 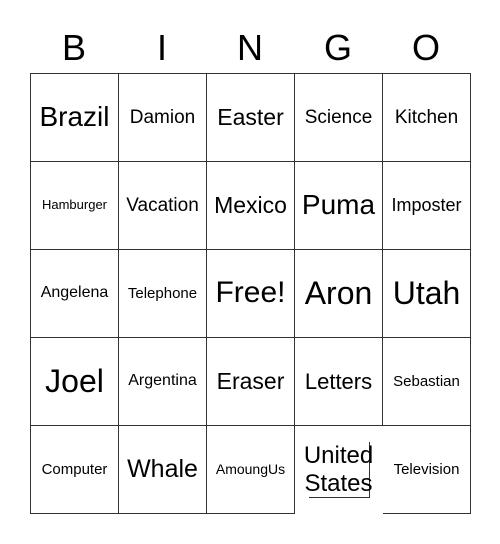 What do you see at coordinates (339, 294) in the screenshot?
I see `bingo-cell: Aron` at bounding box center [339, 294].